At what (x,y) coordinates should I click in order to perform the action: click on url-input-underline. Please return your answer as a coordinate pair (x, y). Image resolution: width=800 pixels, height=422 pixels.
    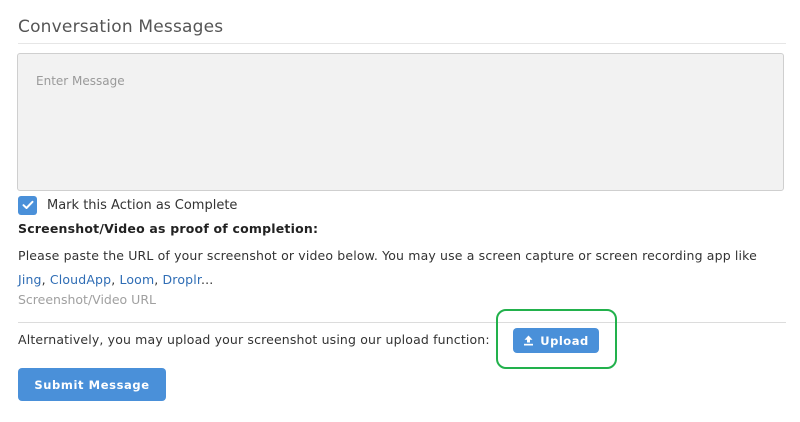
    Looking at the image, I should click on (402, 322).